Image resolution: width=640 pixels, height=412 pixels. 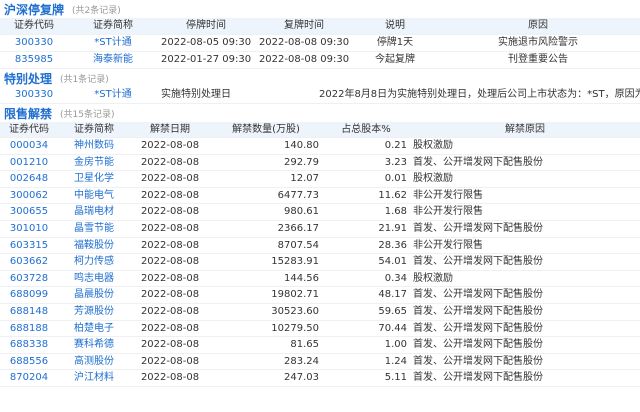 I want to click on special-section-header: 特别处理 (共1条记录), so click(x=320, y=78).